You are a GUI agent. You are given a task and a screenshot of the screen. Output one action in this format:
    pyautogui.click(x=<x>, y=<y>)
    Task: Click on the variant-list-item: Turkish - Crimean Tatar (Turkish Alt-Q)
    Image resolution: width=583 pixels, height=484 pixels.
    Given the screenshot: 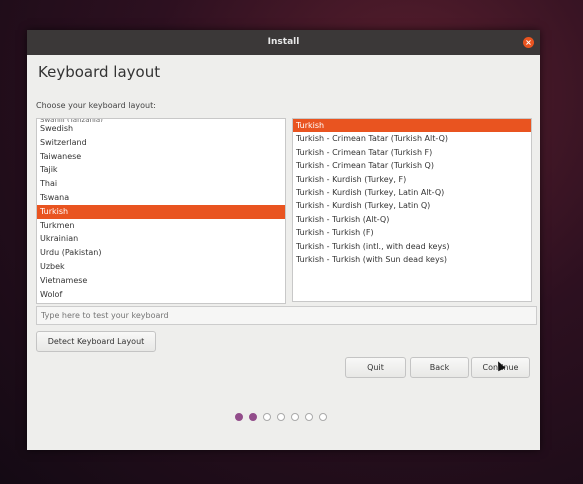 What is the action you would take?
    pyautogui.click(x=412, y=138)
    